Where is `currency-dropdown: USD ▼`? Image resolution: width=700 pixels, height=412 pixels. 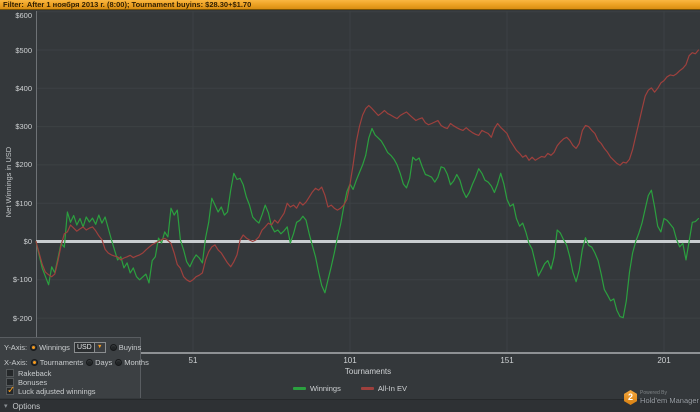 currency-dropdown: USD ▼ is located at coordinates (89, 347).